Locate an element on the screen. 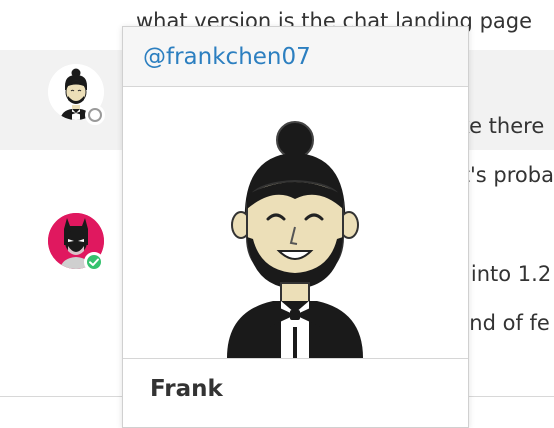  message-text: und of fe is located at coordinates (503, 323).